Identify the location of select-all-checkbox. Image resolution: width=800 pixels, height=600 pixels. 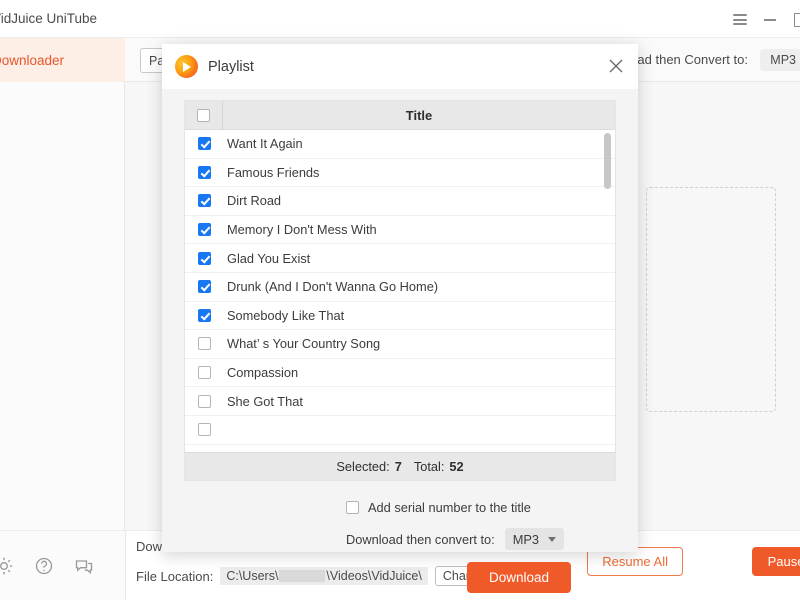
(203, 115).